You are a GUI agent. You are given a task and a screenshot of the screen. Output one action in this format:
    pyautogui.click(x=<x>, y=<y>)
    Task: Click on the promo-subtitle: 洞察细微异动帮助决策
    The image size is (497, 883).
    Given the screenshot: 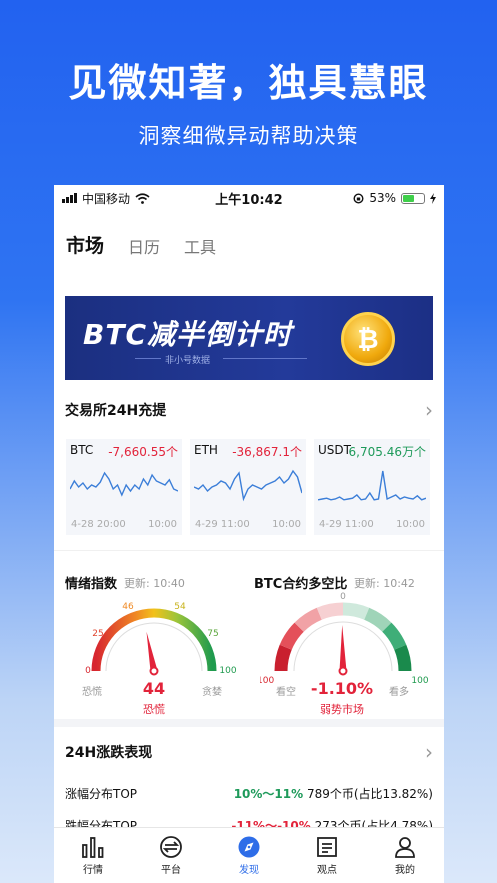 What is the action you would take?
    pyautogui.click(x=248, y=136)
    